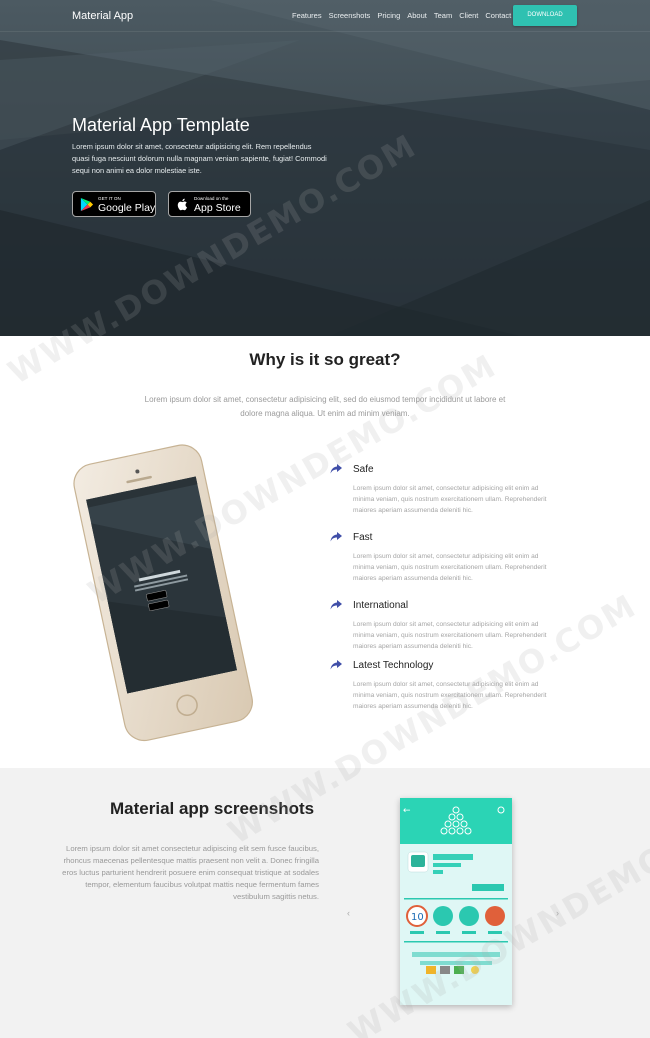  What do you see at coordinates (307, 15) in the screenshot?
I see `nav-features: Features` at bounding box center [307, 15].